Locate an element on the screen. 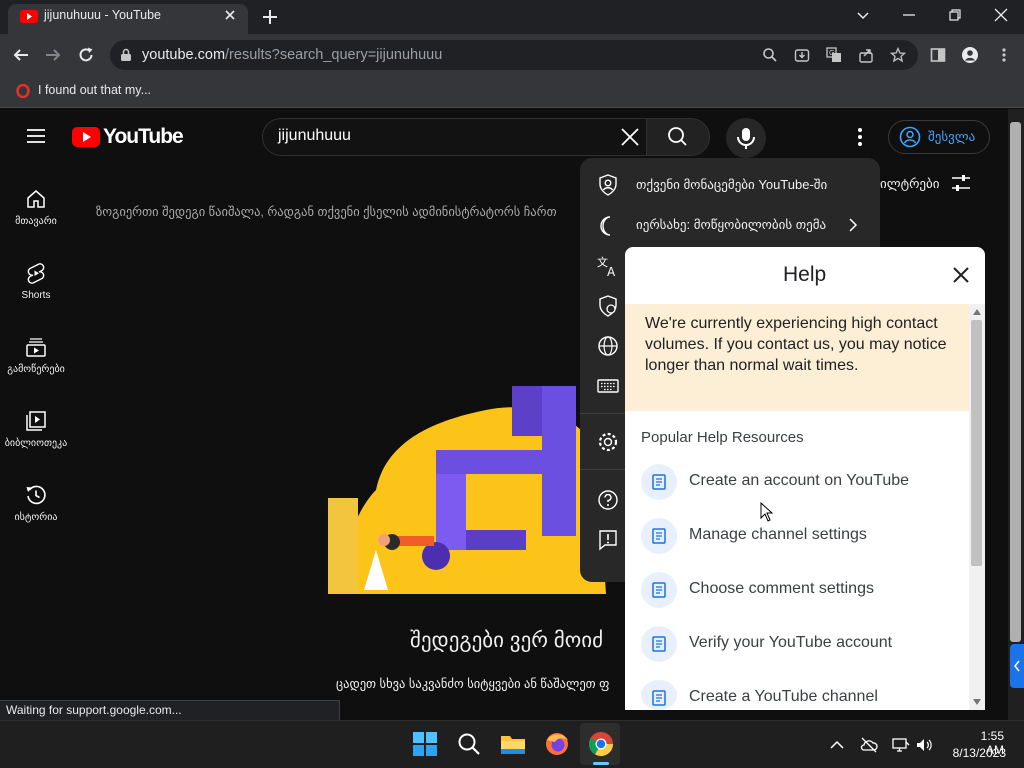 The height and width of the screenshot is (768, 1024). active-app-indicator is located at coordinates (601, 763).